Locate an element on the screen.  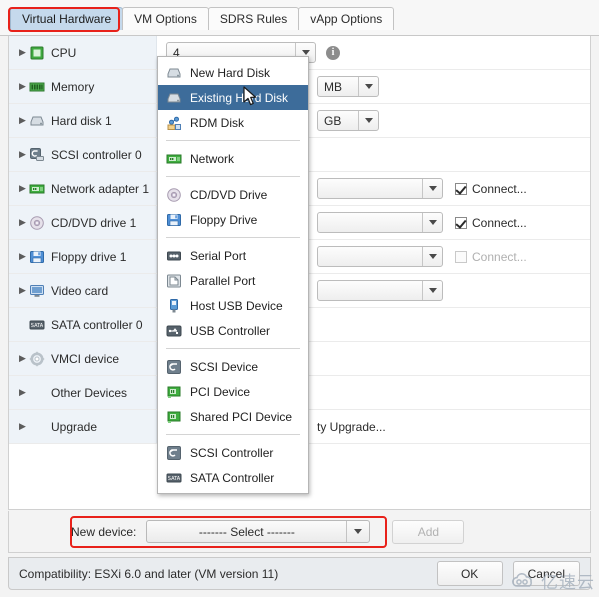
menu-item-shared-pci-device: Shared PCI Device is located at coordinates (233, 416).